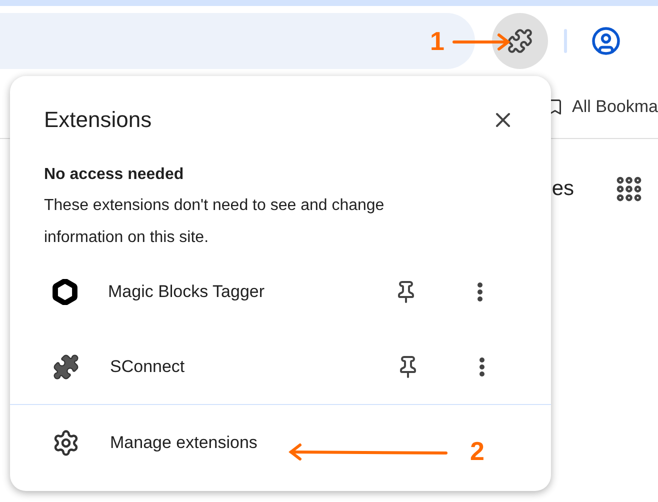 The image size is (658, 502). I want to click on extension-name: Magic Blocks Tagger, so click(243, 292).